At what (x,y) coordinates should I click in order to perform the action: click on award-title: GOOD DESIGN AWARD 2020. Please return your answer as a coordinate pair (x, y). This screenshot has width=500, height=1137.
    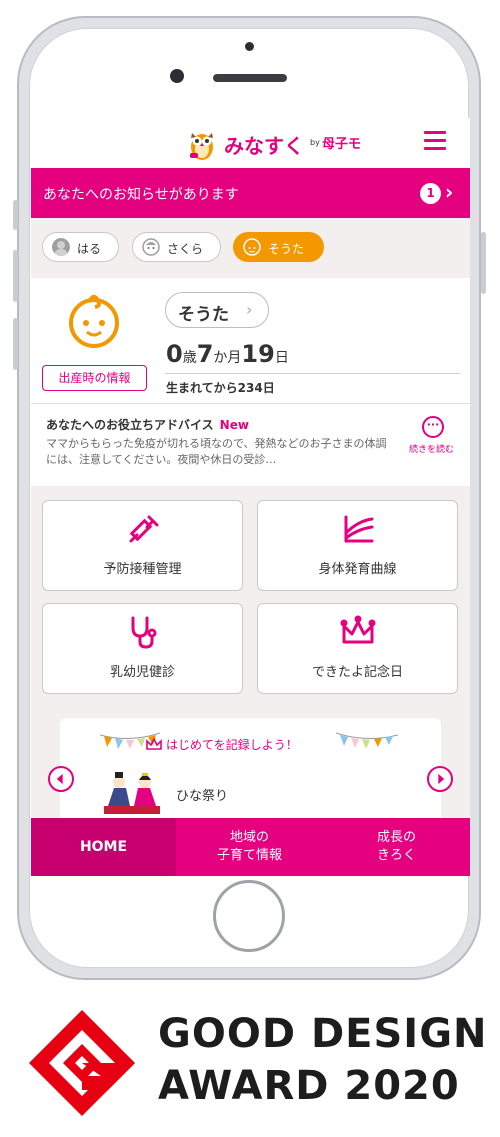
    Looking at the image, I should click on (323, 1060).